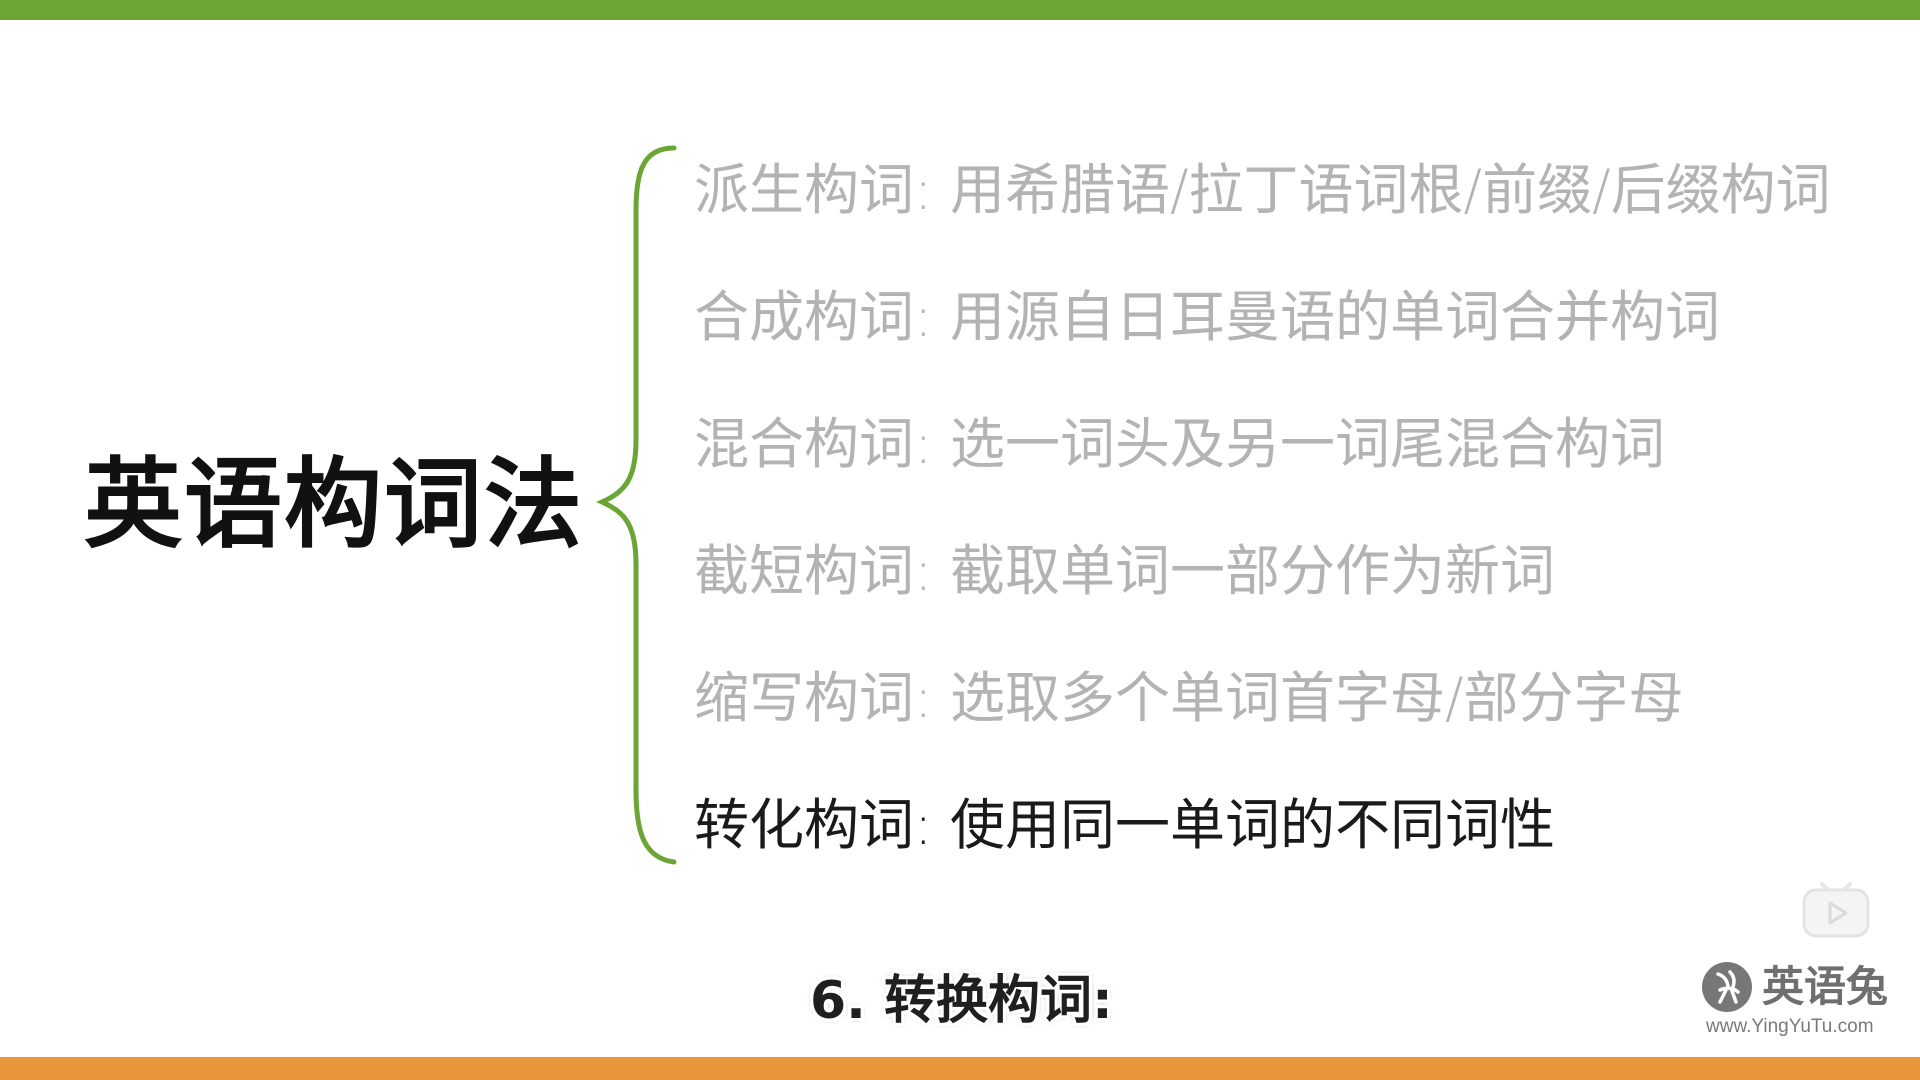  What do you see at coordinates (334, 504) in the screenshot?
I see `slide-title: 英语构词法` at bounding box center [334, 504].